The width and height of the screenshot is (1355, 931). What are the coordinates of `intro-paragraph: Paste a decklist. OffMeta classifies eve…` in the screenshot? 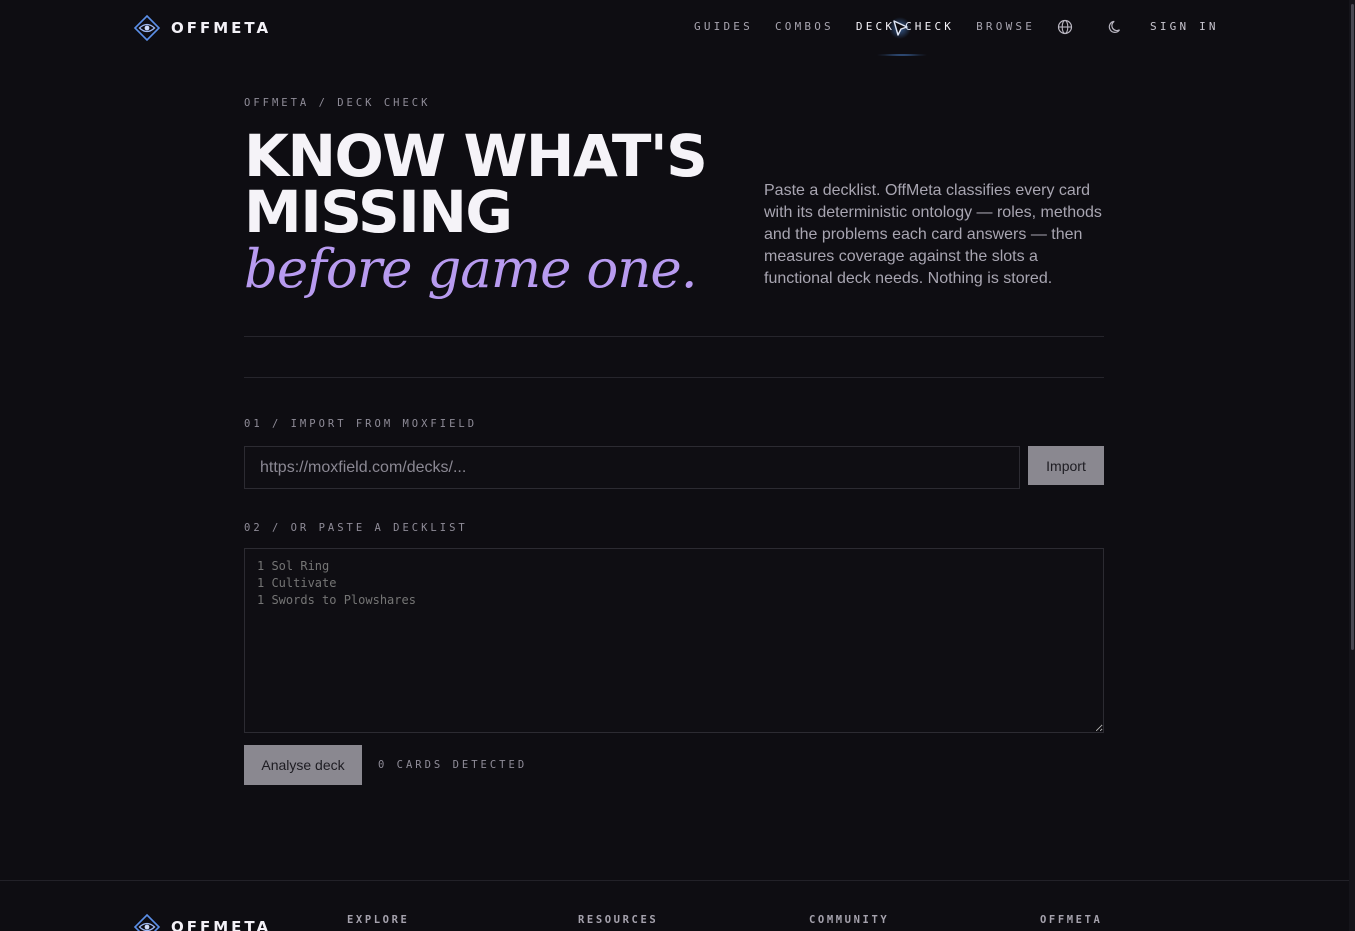 It's located at (933, 234).